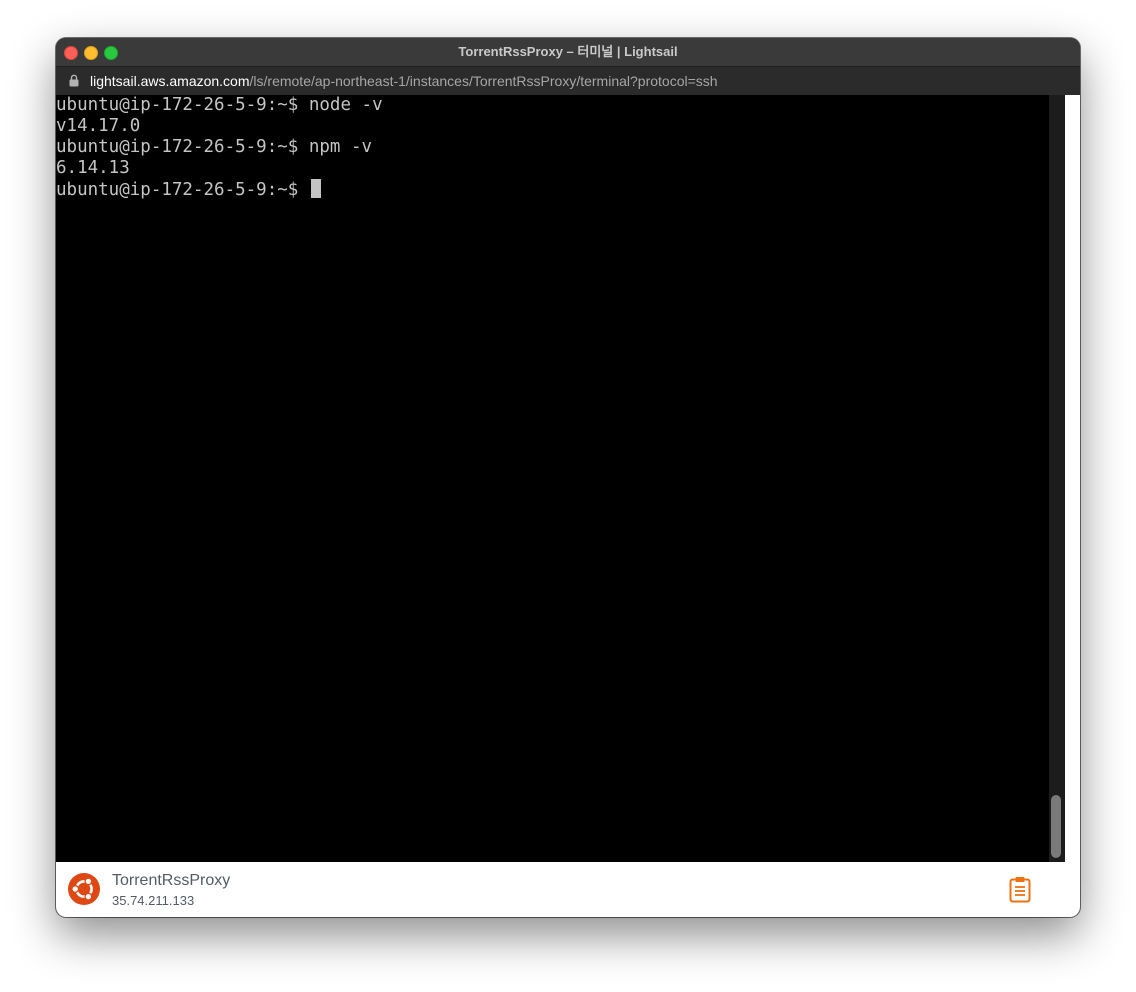  What do you see at coordinates (153, 900) in the screenshot?
I see `instance-ip: 35.74.211.133` at bounding box center [153, 900].